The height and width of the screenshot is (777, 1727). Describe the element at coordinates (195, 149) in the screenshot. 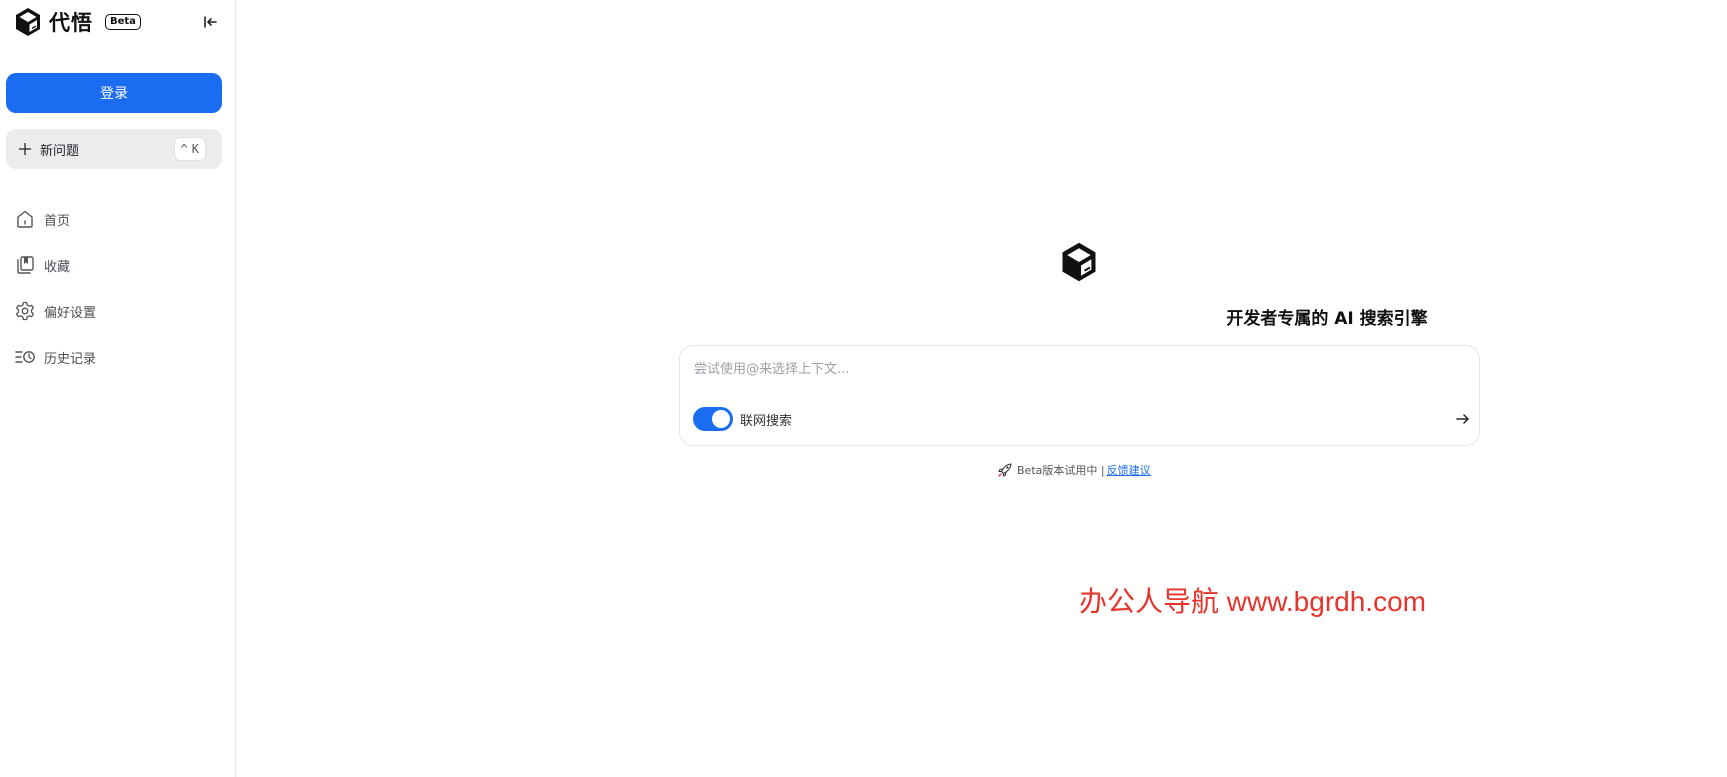

I see `shortcut-key: K` at that location.